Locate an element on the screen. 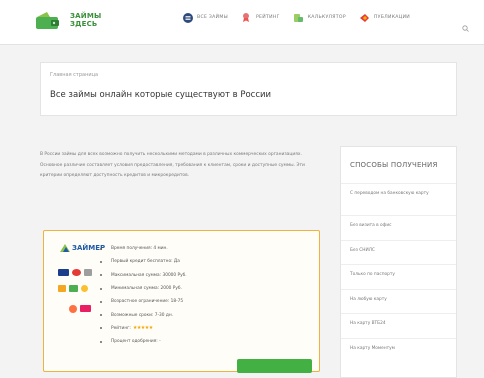 This screenshot has width=484, height=378. publications-icon is located at coordinates (364, 17).